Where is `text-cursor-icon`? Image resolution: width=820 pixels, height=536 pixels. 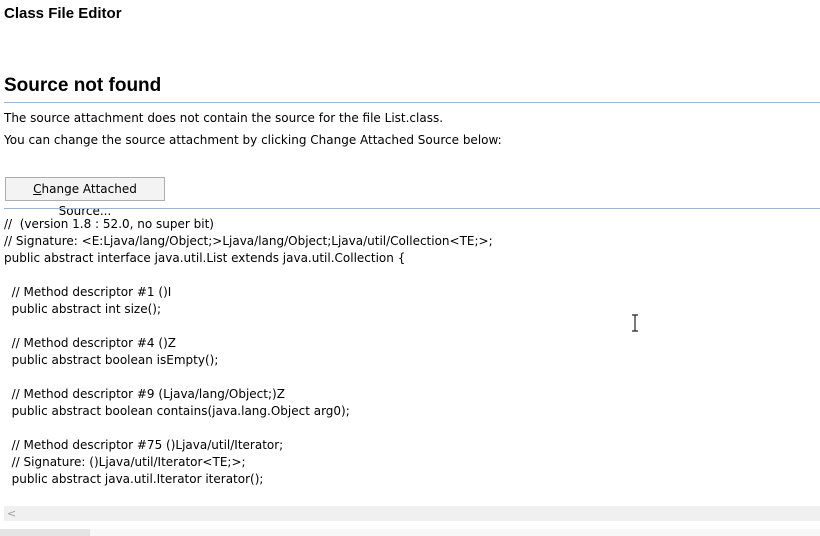
text-cursor-icon is located at coordinates (635, 323).